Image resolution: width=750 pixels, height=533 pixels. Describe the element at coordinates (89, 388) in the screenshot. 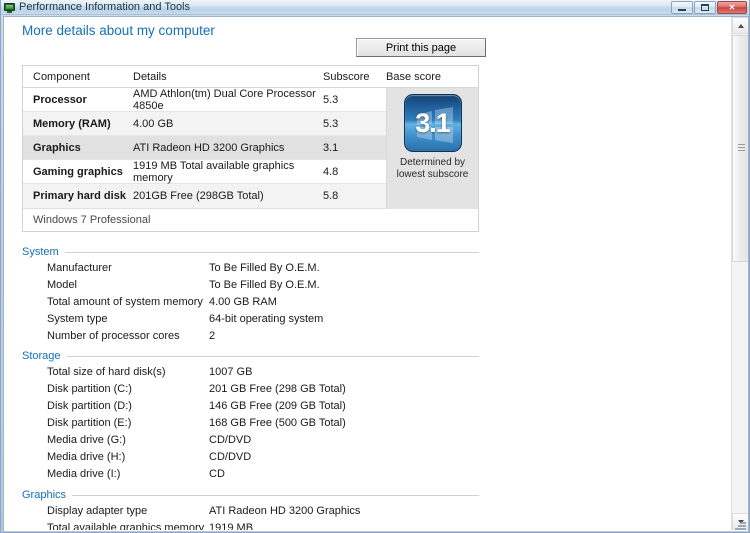

I see `detail-label: Disk partition (C:)` at that location.